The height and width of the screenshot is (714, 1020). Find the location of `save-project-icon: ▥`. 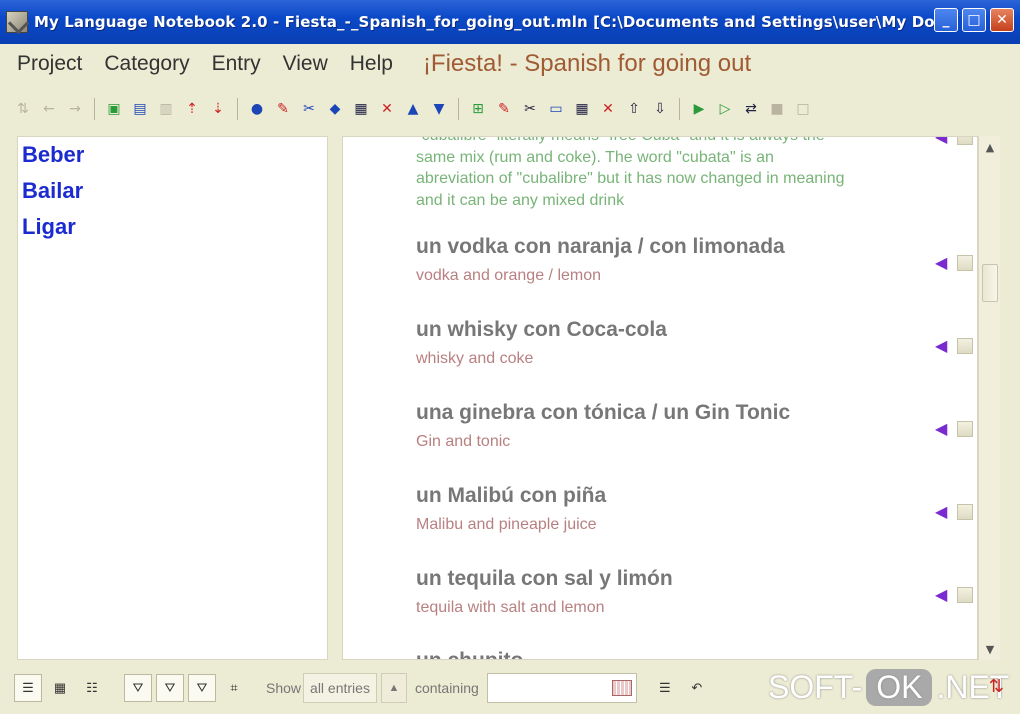

save-project-icon: ▥ is located at coordinates (166, 109).